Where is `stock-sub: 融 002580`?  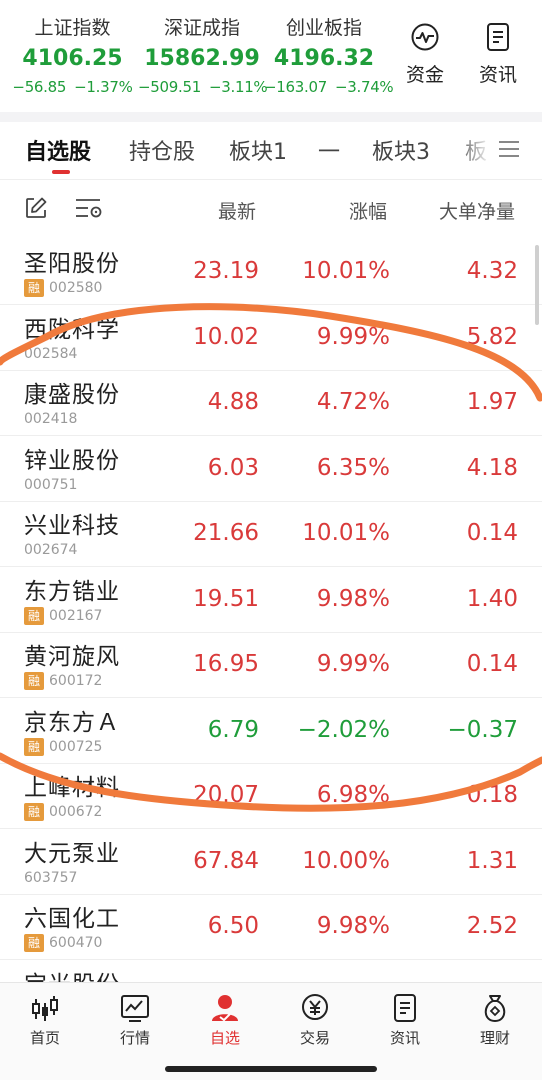 stock-sub: 融 002580 is located at coordinates (63, 288).